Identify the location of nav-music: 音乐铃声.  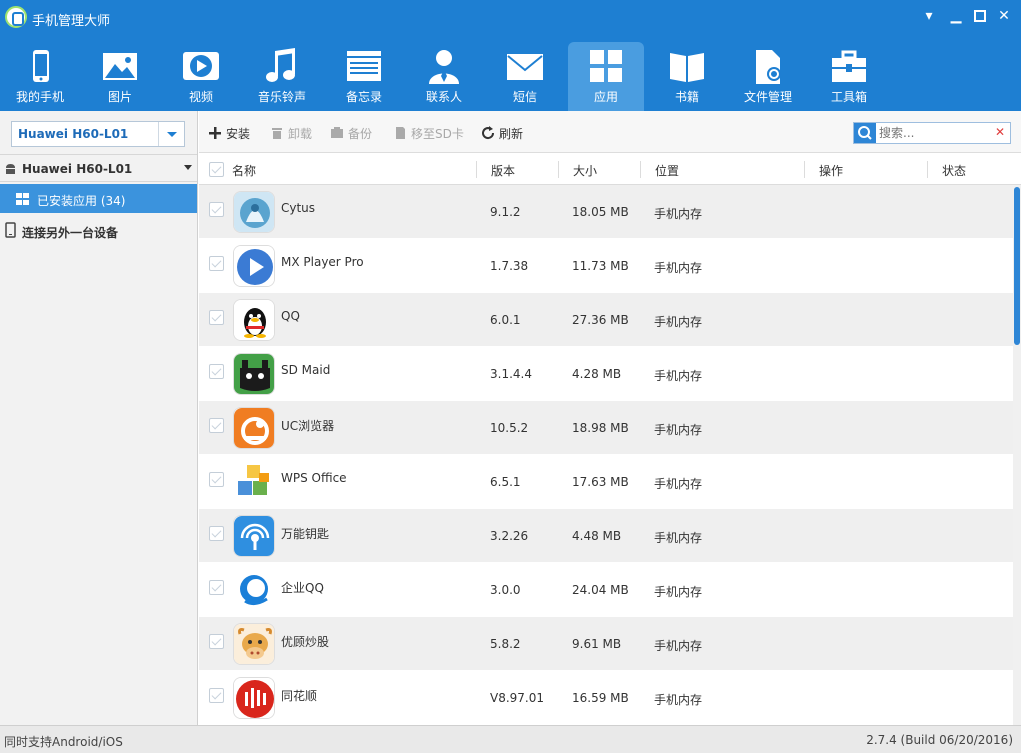
(282, 76).